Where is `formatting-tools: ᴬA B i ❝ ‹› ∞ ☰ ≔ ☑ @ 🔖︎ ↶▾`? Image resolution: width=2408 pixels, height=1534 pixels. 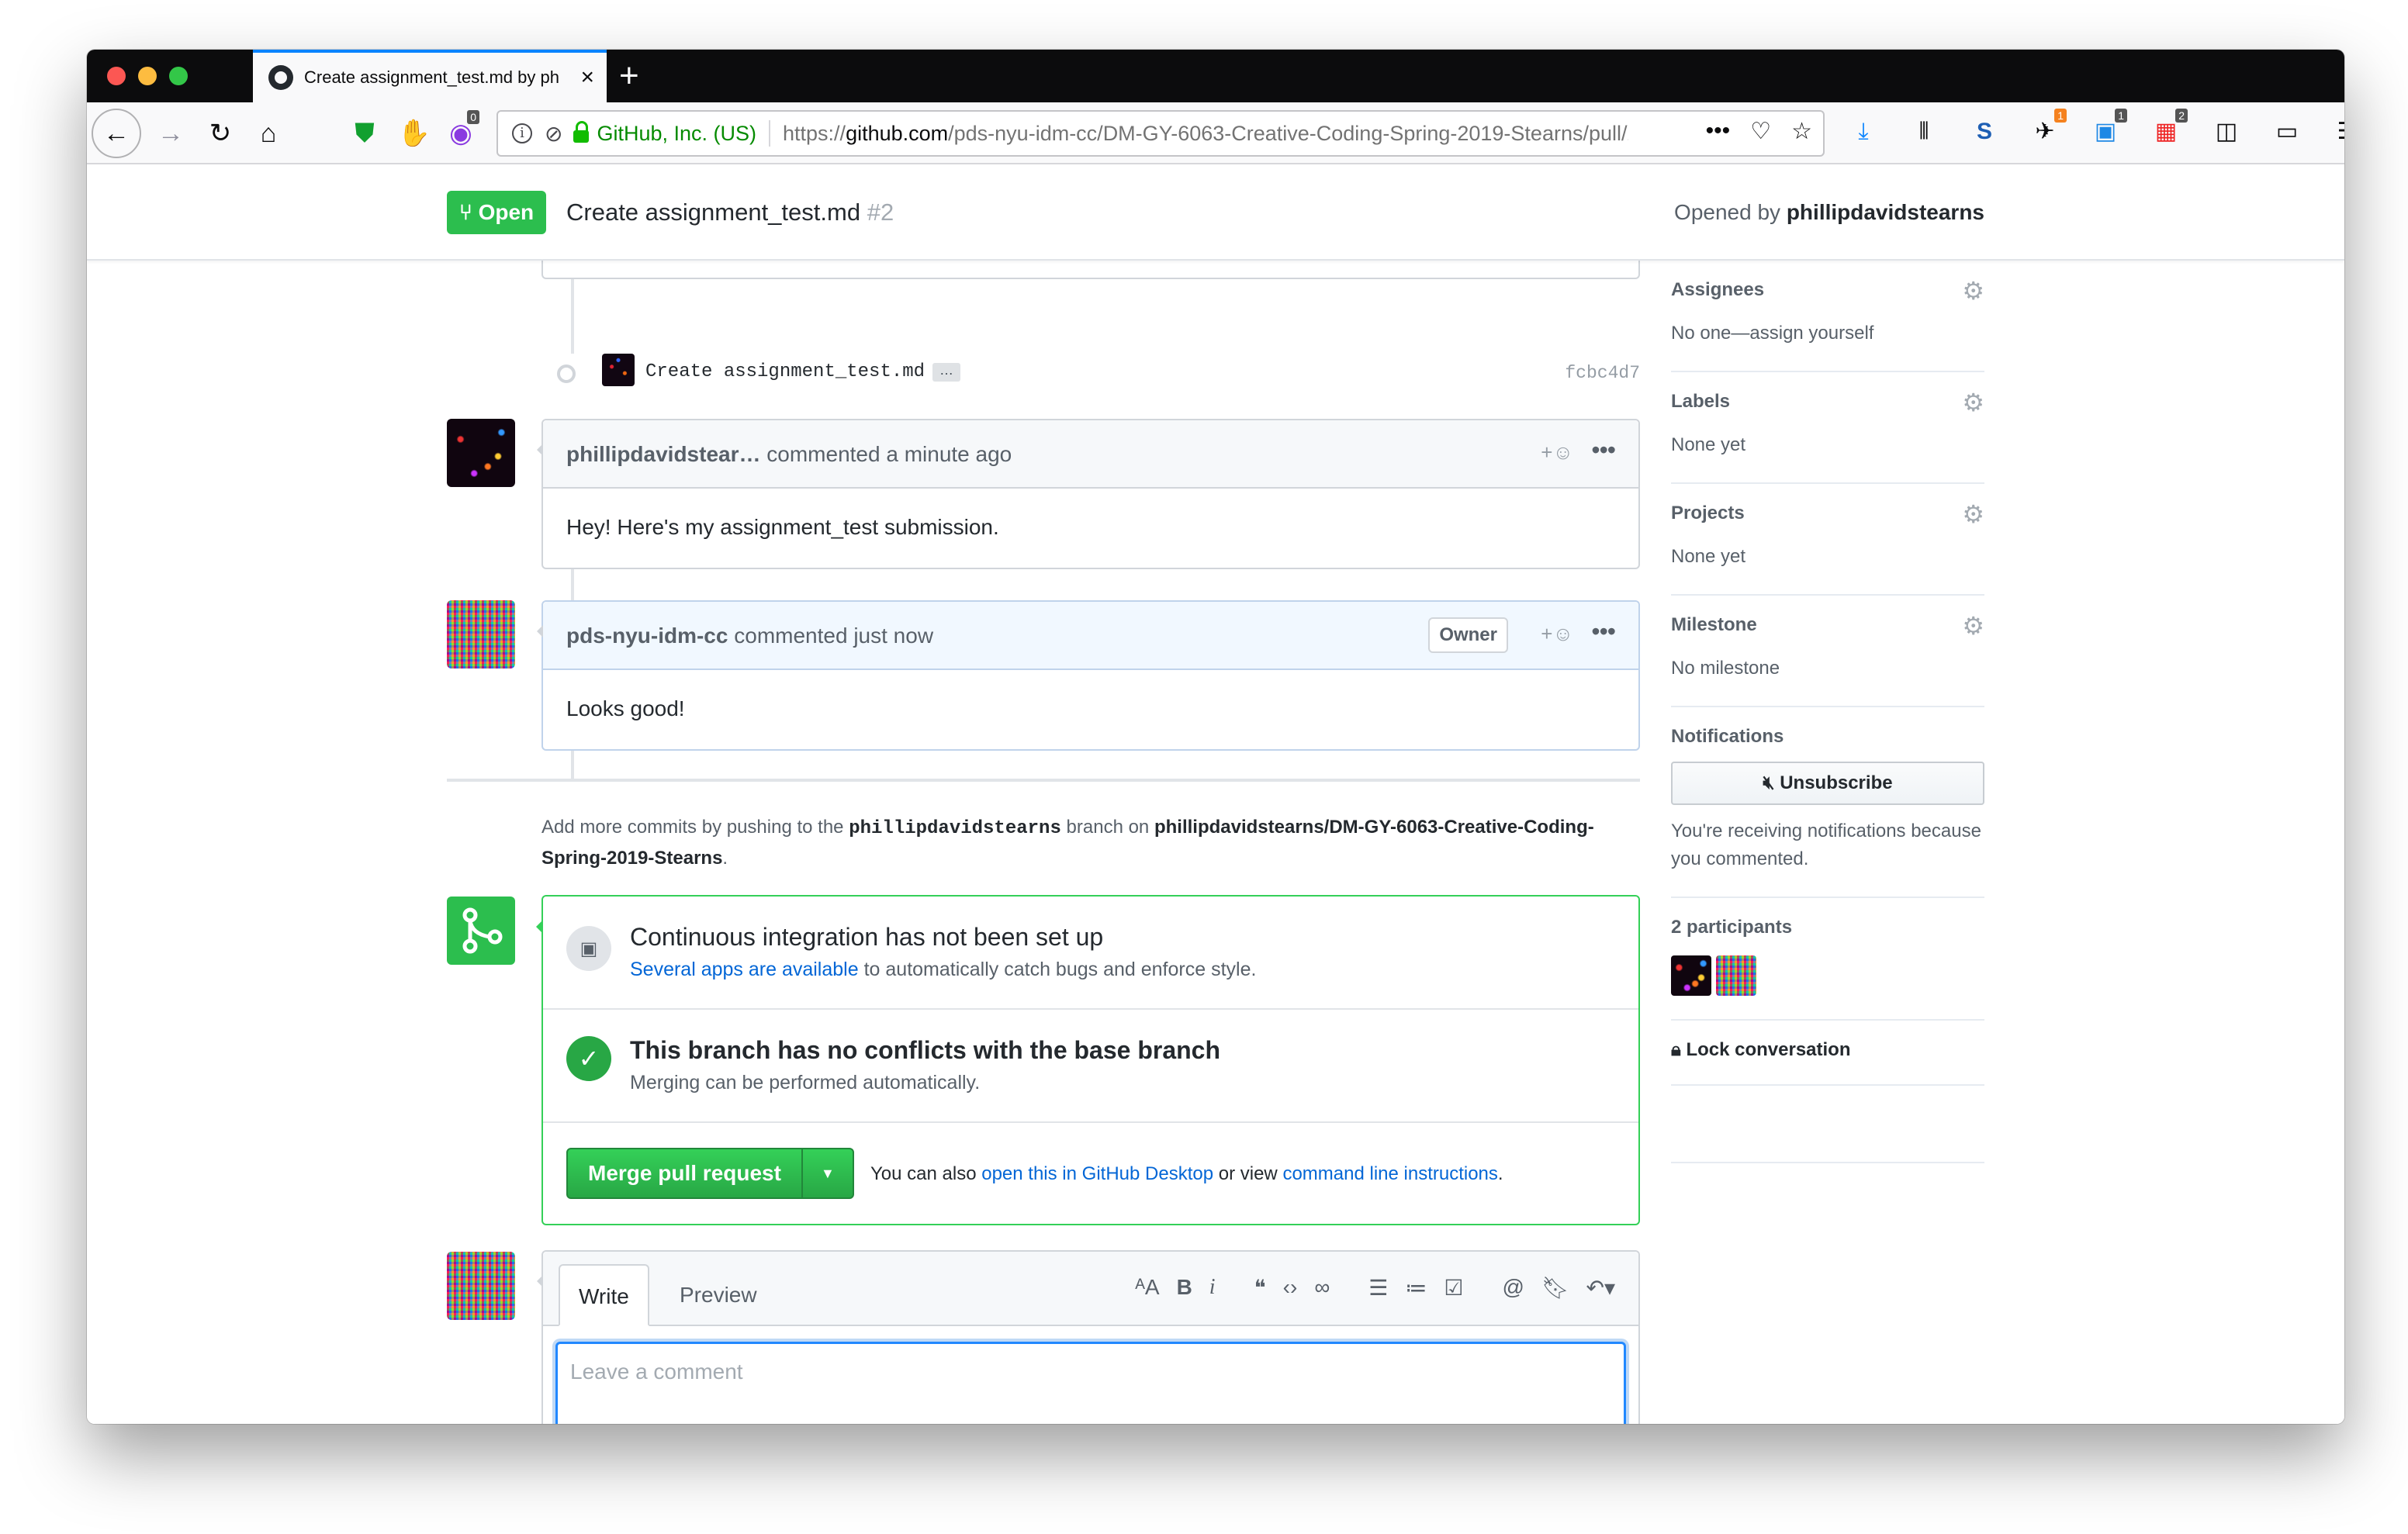 formatting-tools: ᴬA B i ❝ ‹› ∞ ☰ ≔ ☑ @ 🔖︎ ↶▾ is located at coordinates (1367, 1288).